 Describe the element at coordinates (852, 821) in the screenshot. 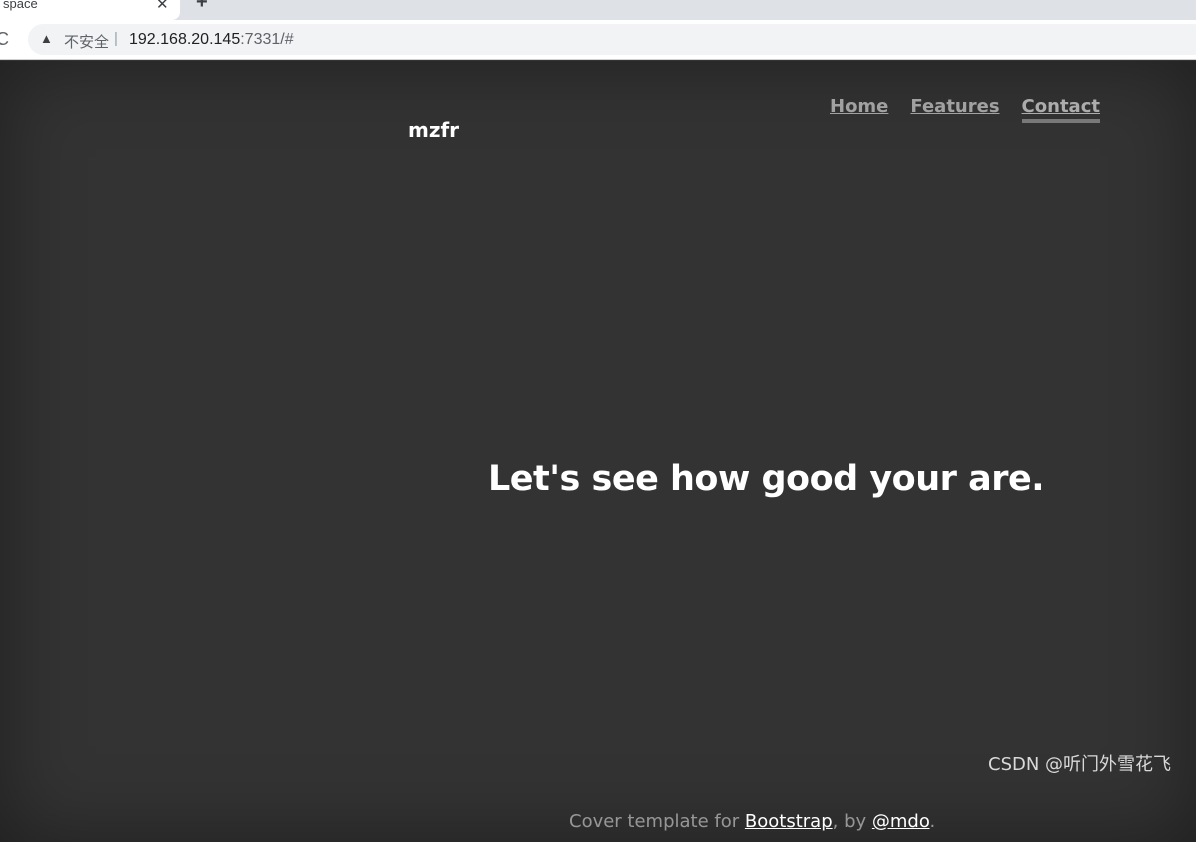

I see `footer-middle: , by` at that location.